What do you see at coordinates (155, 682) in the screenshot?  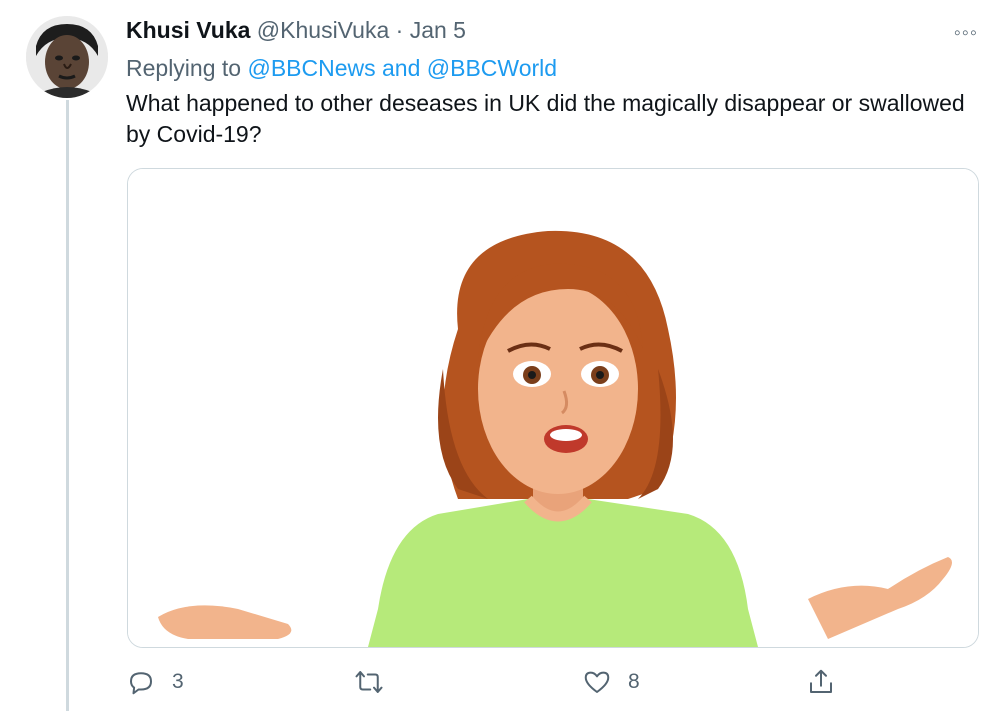 I see `reply-button: 3` at bounding box center [155, 682].